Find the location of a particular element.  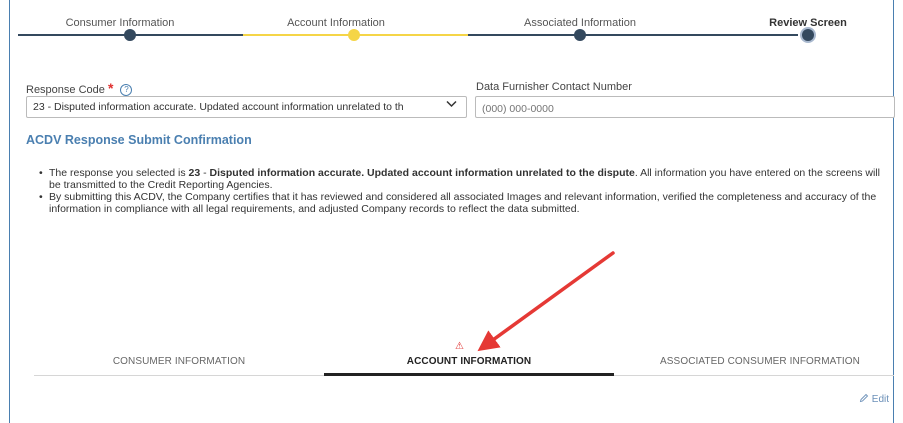

tab-associated-consumer-information: ASSOCIATED CONSUMER INFORMATION is located at coordinates (760, 361).